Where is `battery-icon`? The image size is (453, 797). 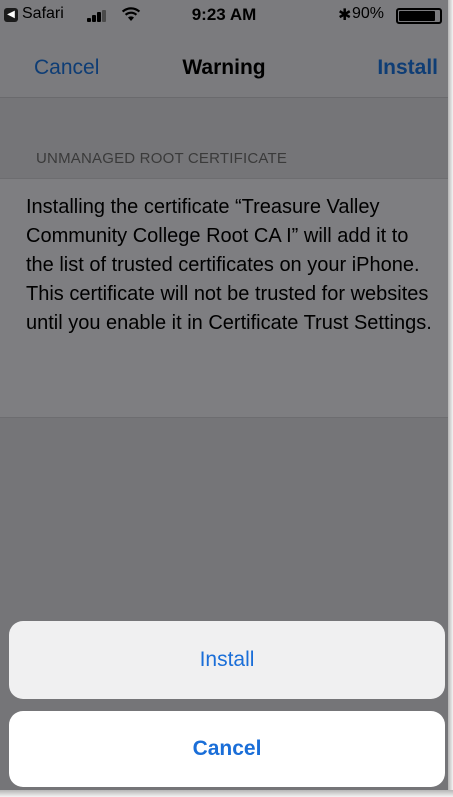 battery-icon is located at coordinates (419, 16).